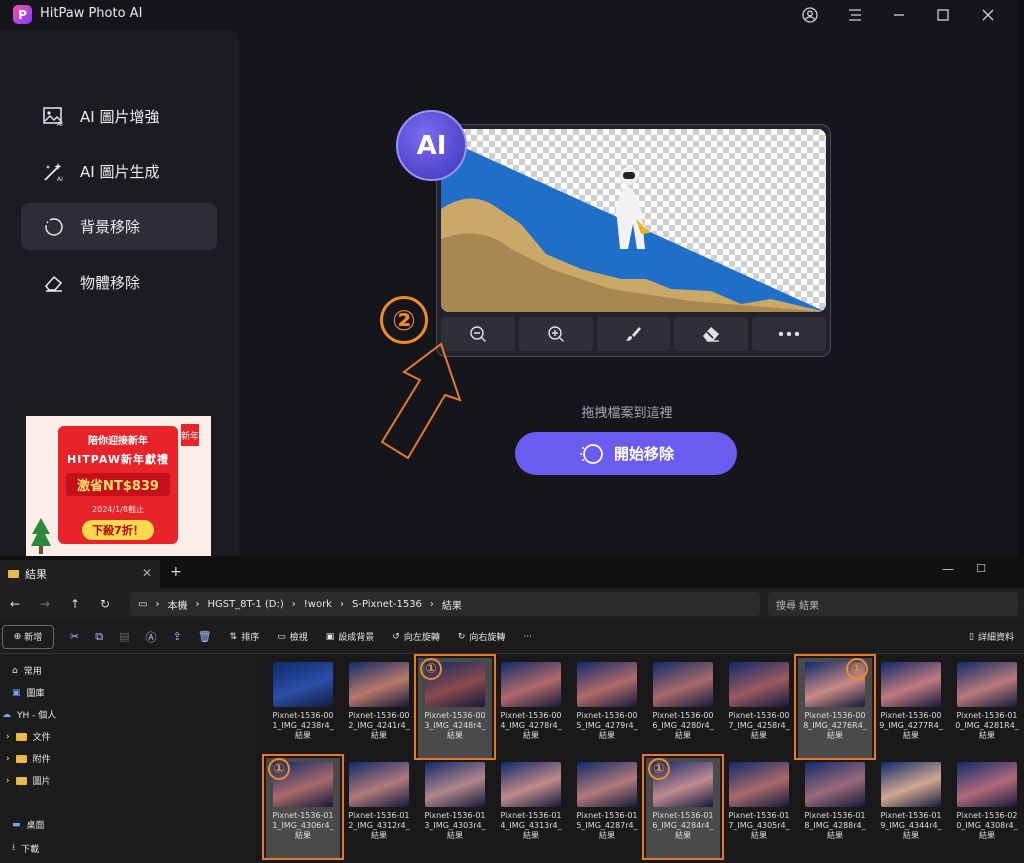  What do you see at coordinates (119, 171) in the screenshot?
I see `sidebar-item-ai-generate: AI AI 圖片生成` at bounding box center [119, 171].